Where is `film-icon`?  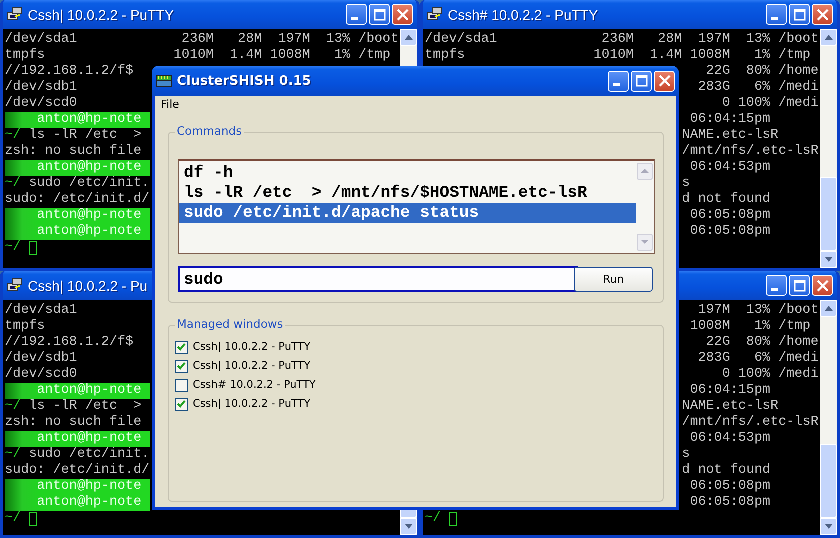 film-icon is located at coordinates (164, 81).